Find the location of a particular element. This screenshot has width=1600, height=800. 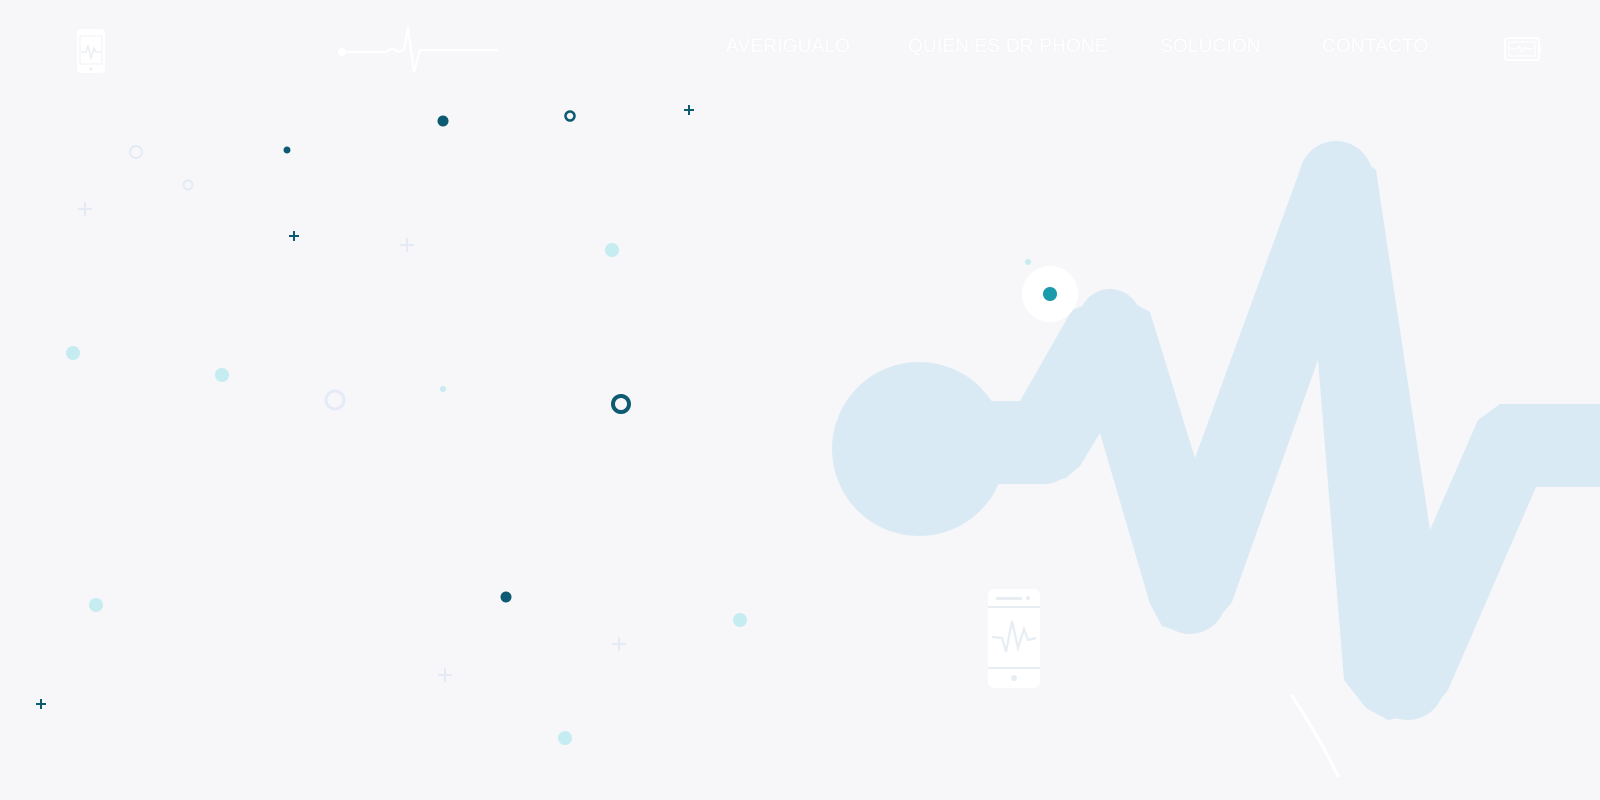

phone-heartbeat-icon is located at coordinates (1014, 638).